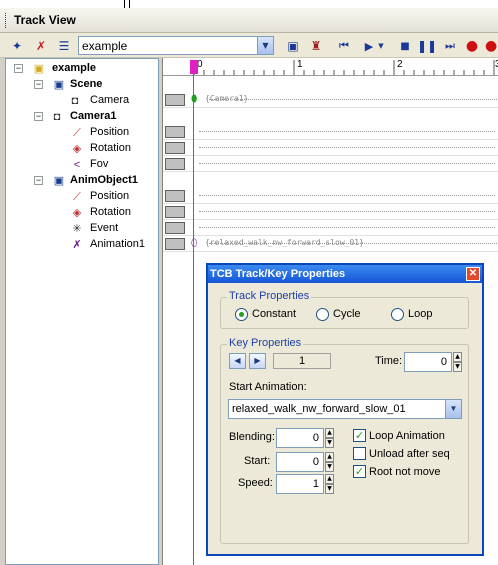 This screenshot has width=498, height=565. What do you see at coordinates (249, 20) in the screenshot?
I see `title-bar: Track View` at bounding box center [249, 20].